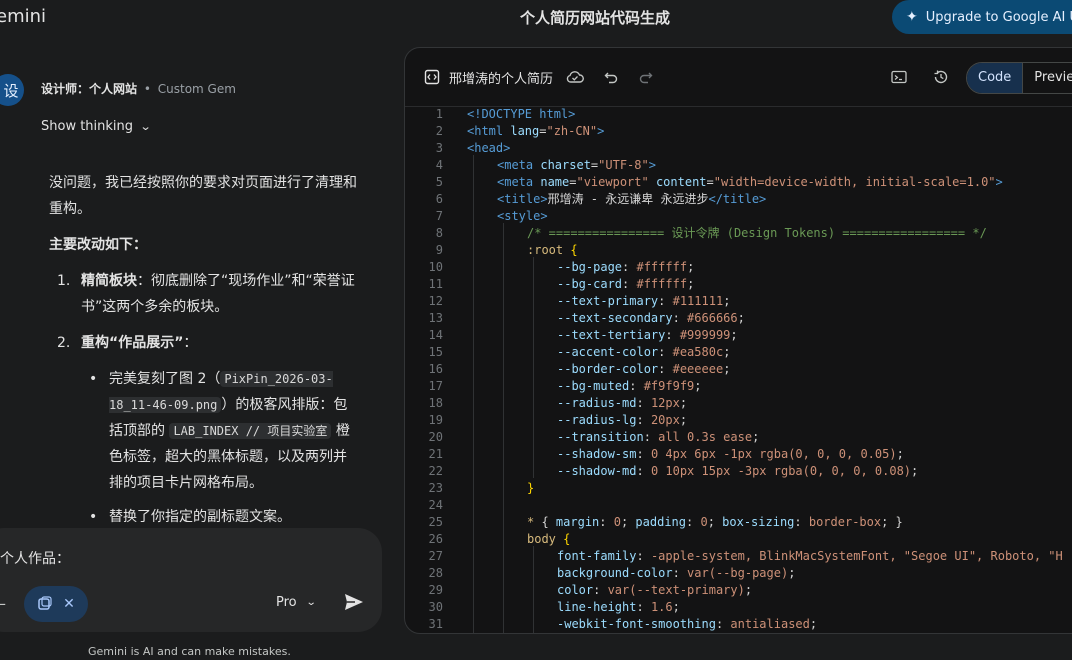 Image resolution: width=1072 pixels, height=660 pixels. I want to click on gem-name: 设计师：个人网站, so click(89, 89).